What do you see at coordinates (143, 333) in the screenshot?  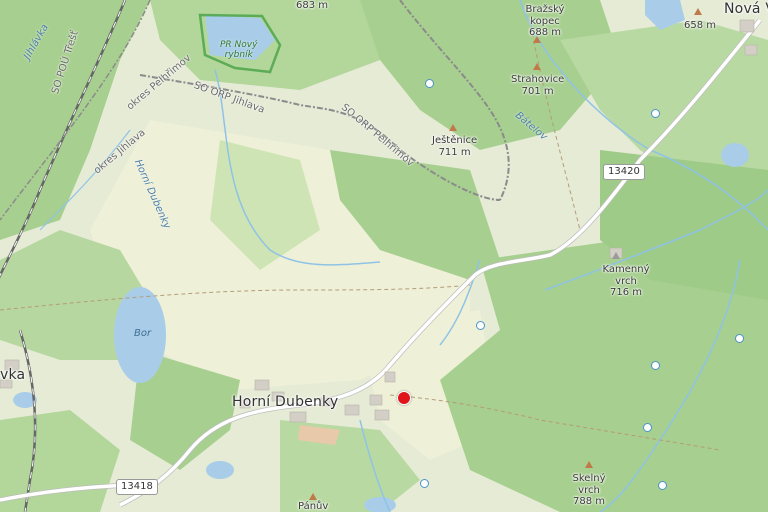 I see `lake-label: Bor` at bounding box center [143, 333].